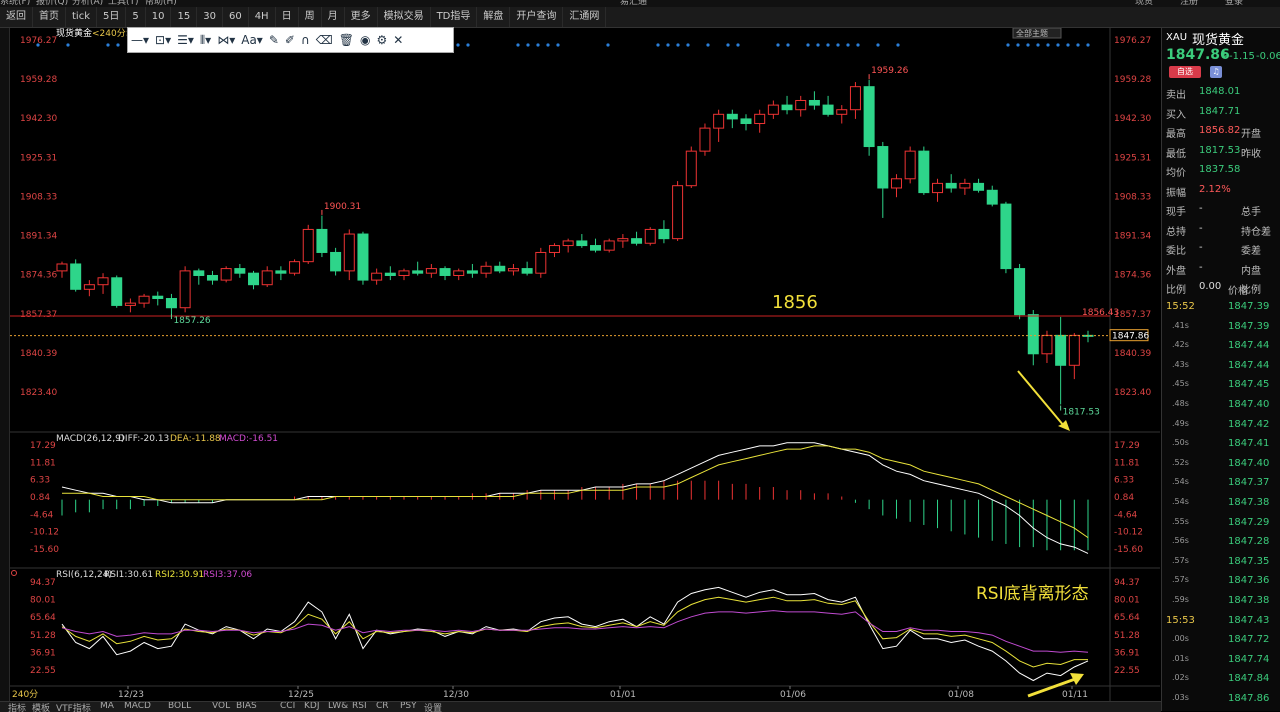 This screenshot has height=712, width=1280. What do you see at coordinates (305, 40) in the screenshot?
I see `magnet-icon: ∩` at bounding box center [305, 40].